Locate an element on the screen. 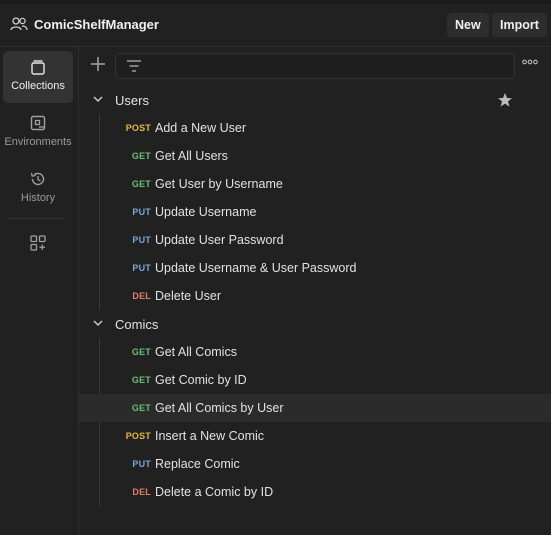 This screenshot has height=535, width=551. more-icon is located at coordinates (530, 62).